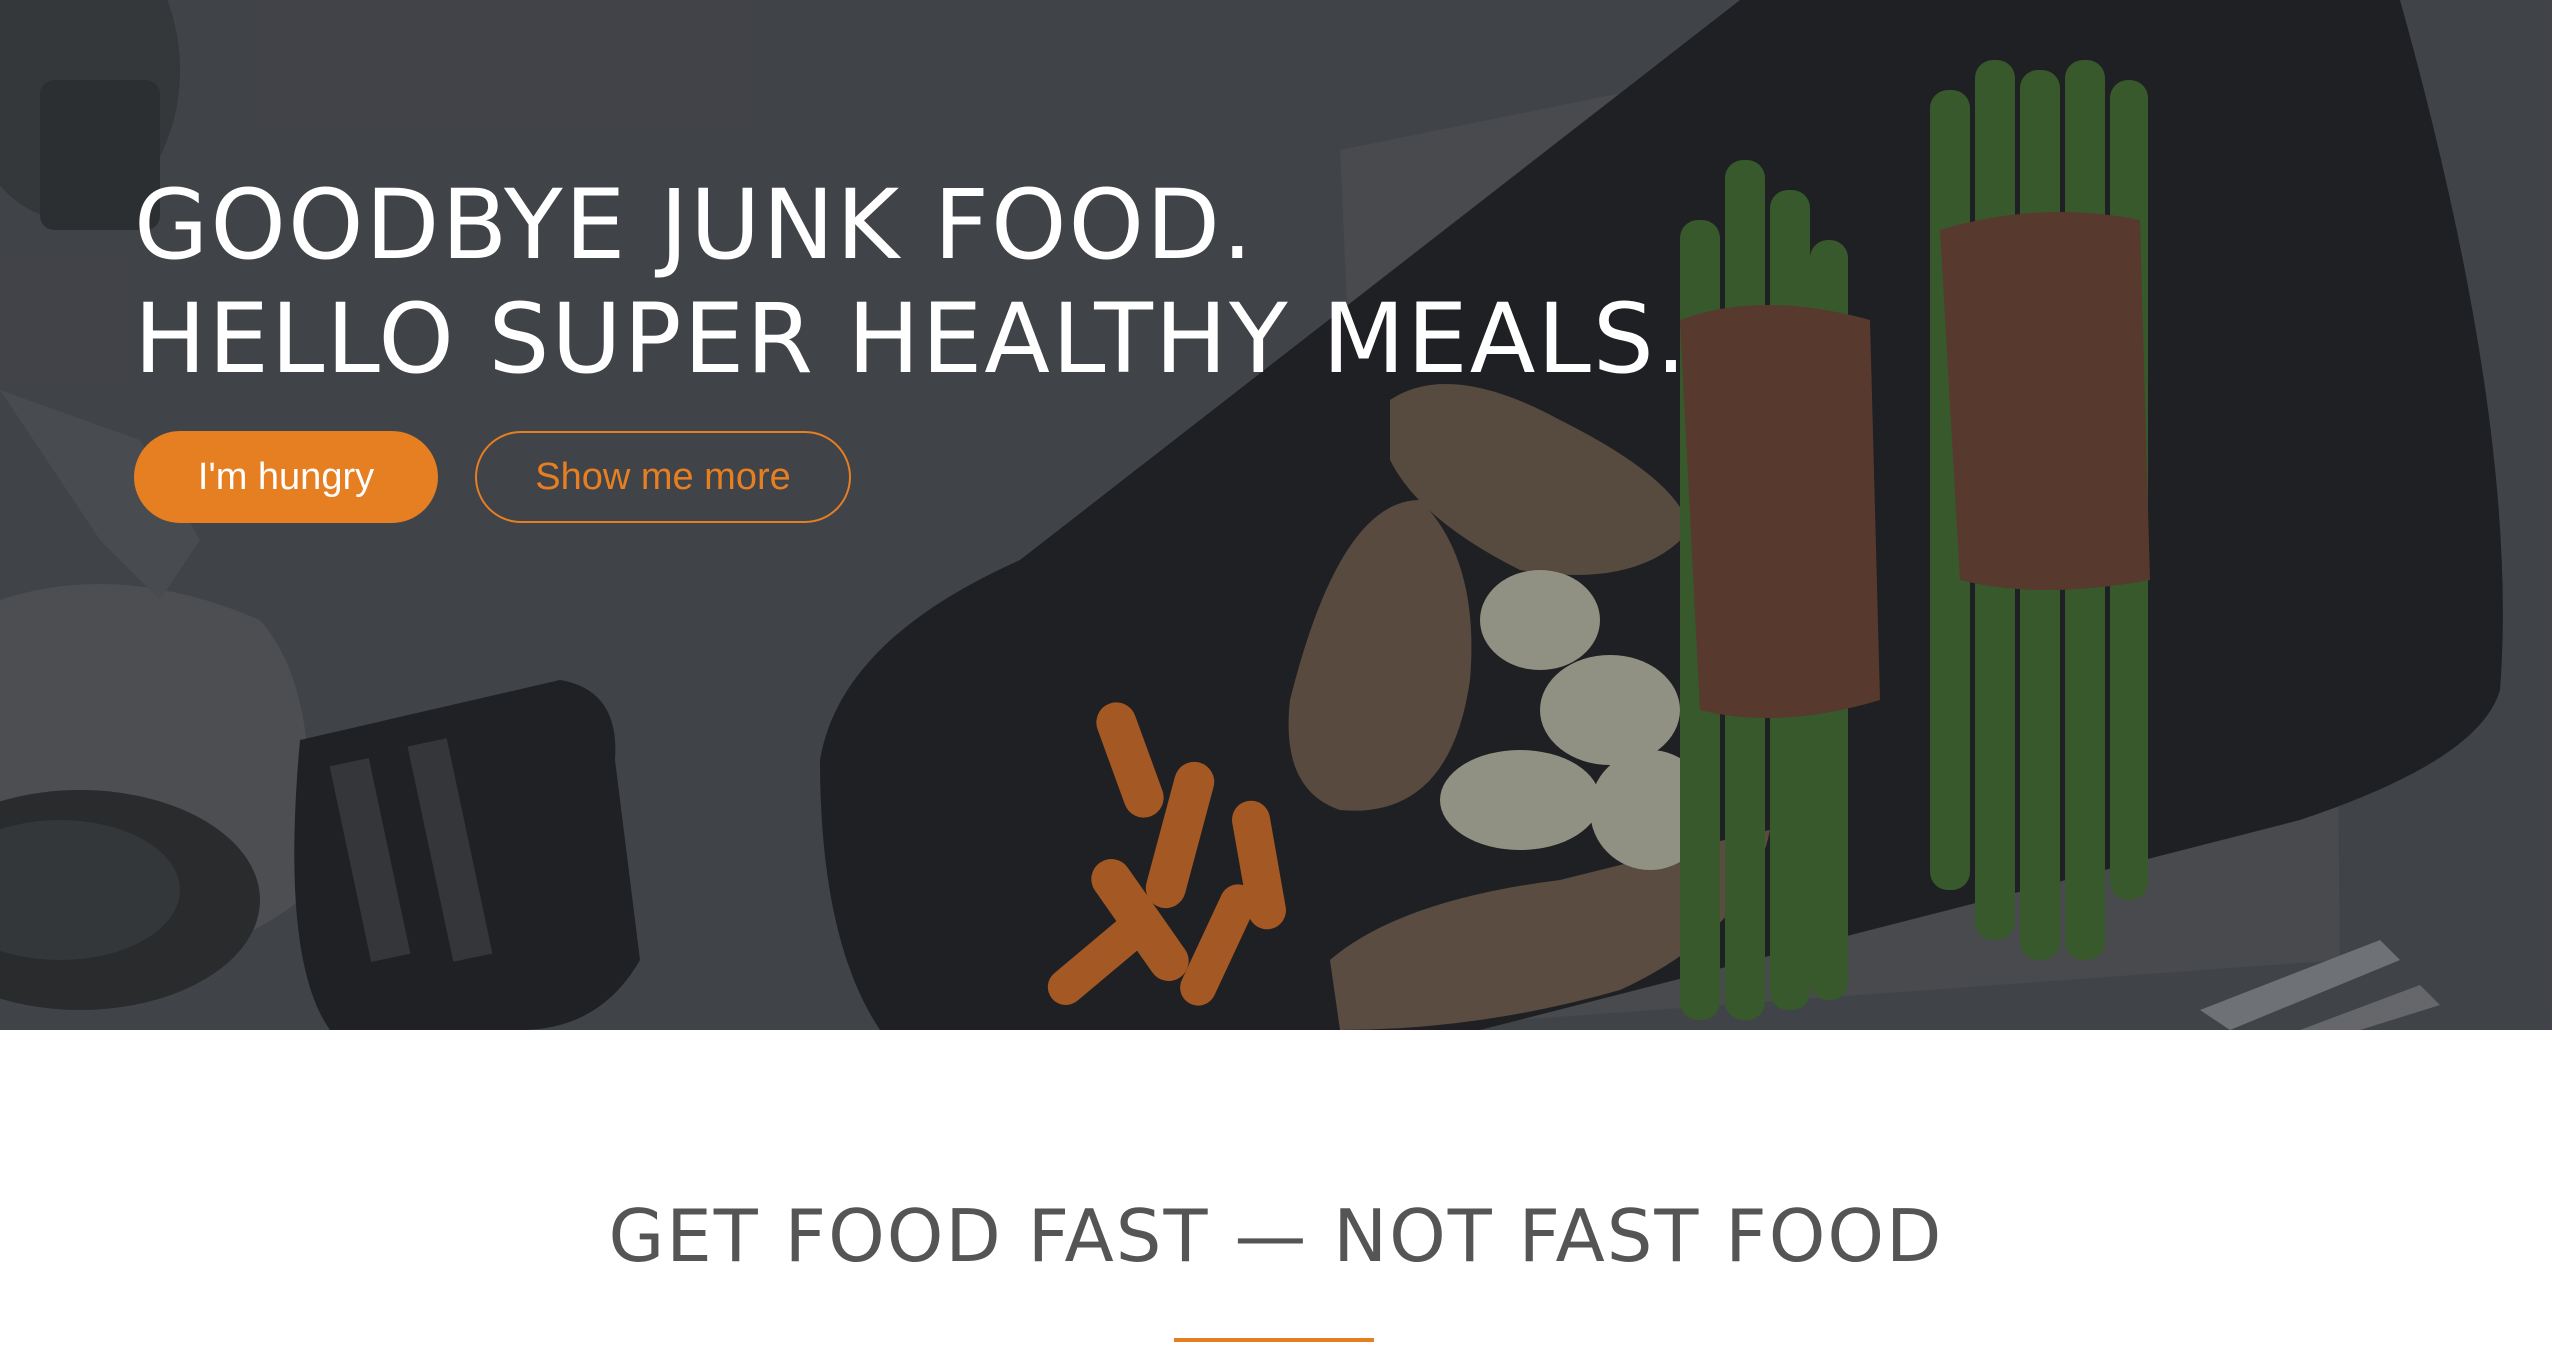  Describe the element at coordinates (1276, 1236) in the screenshot. I see `section-title: GET FOOD FAST — NOT FAST FOOD` at that location.